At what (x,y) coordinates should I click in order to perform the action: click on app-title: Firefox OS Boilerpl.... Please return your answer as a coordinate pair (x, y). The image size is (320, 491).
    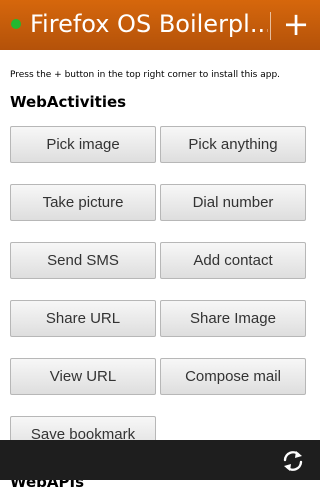
    Looking at the image, I should click on (149, 24).